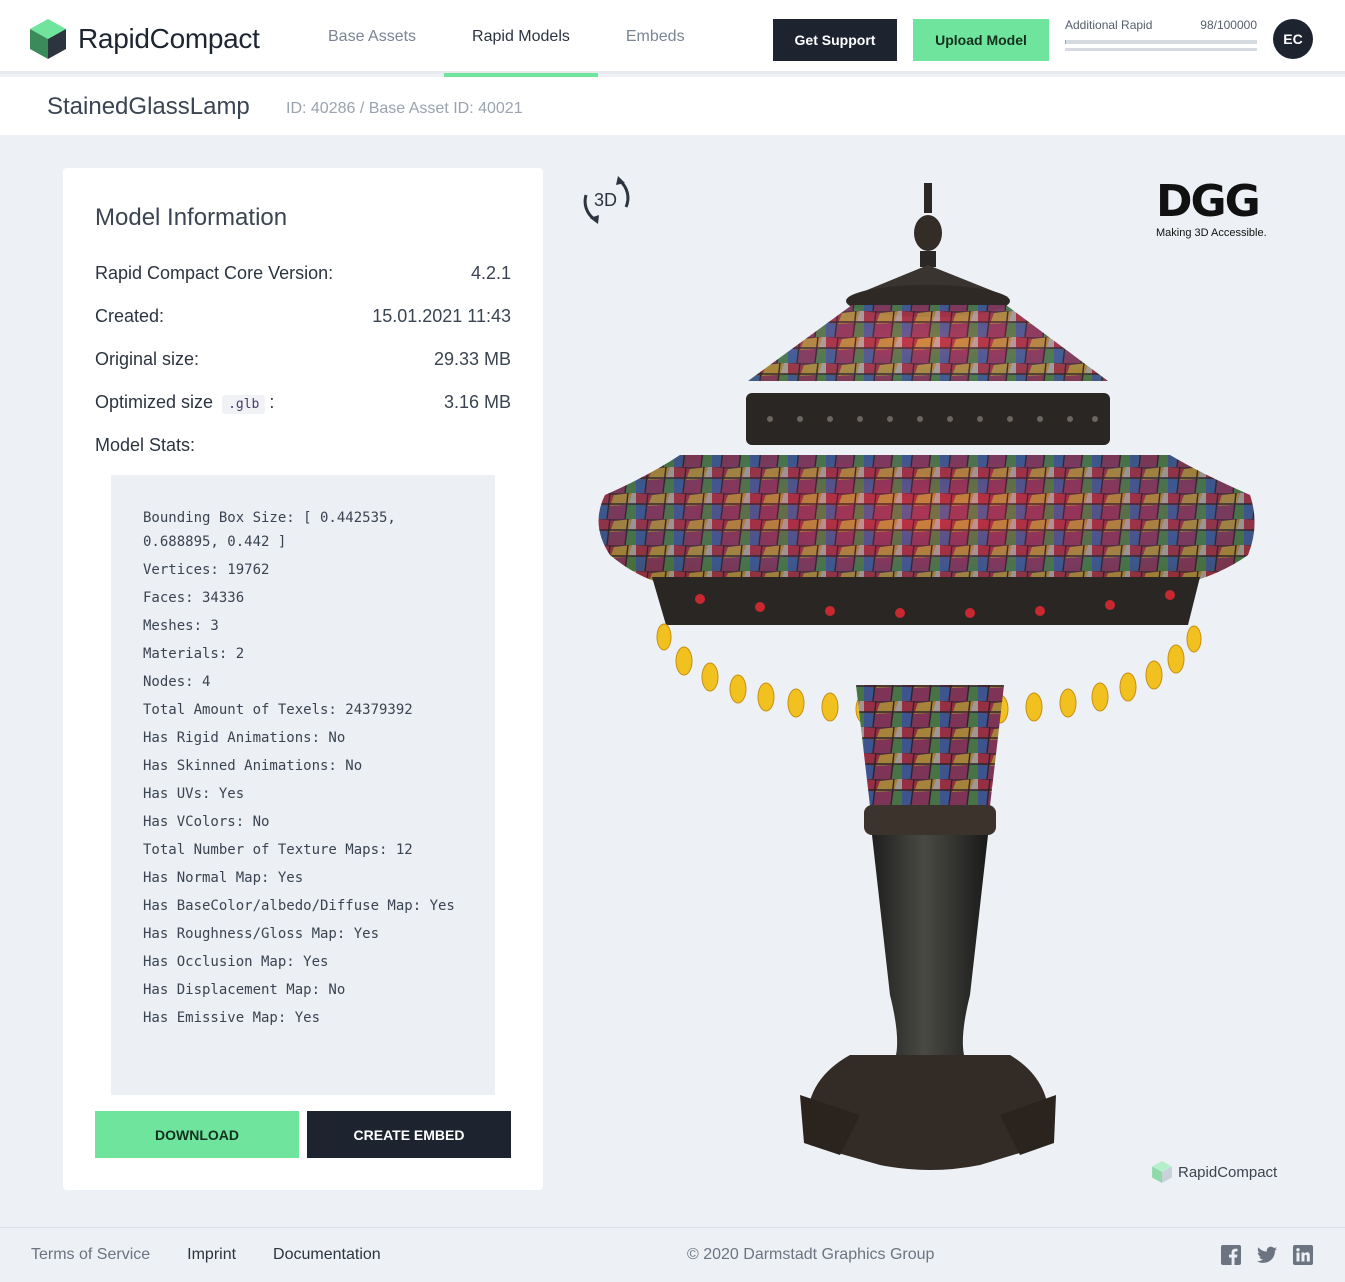  I want to click on stat-line: Has Rigid Animations: No, so click(244, 738).